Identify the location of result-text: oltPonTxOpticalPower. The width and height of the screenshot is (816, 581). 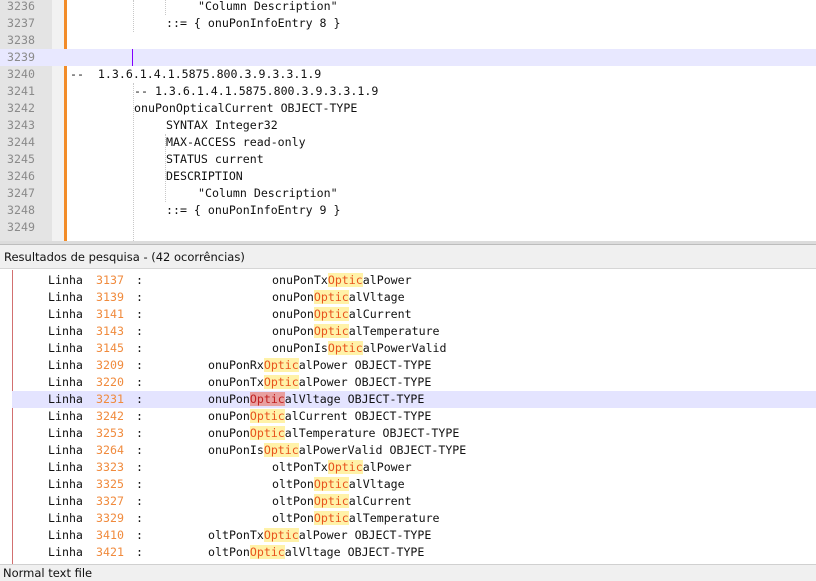
(342, 467).